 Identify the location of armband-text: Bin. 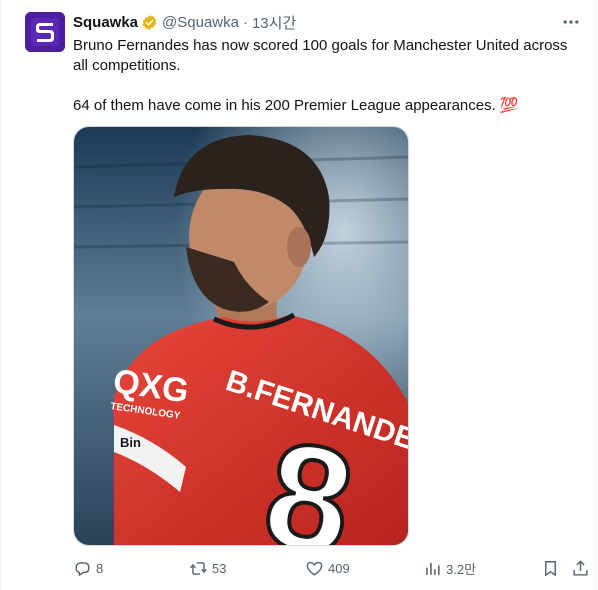
(130, 442).